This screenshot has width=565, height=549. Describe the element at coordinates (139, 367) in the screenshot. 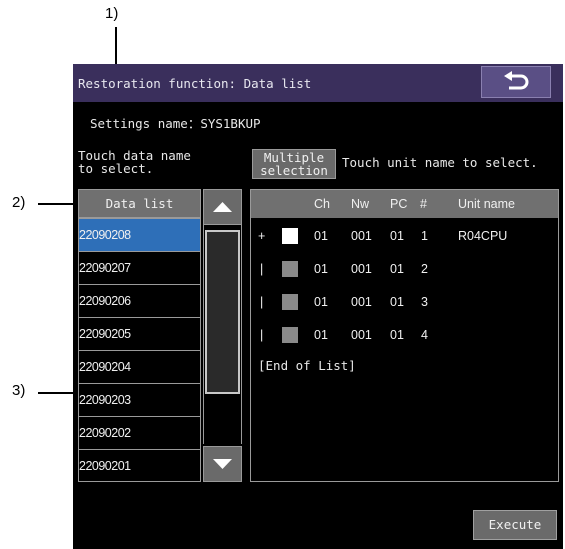

I see `list-item: 22090204` at that location.